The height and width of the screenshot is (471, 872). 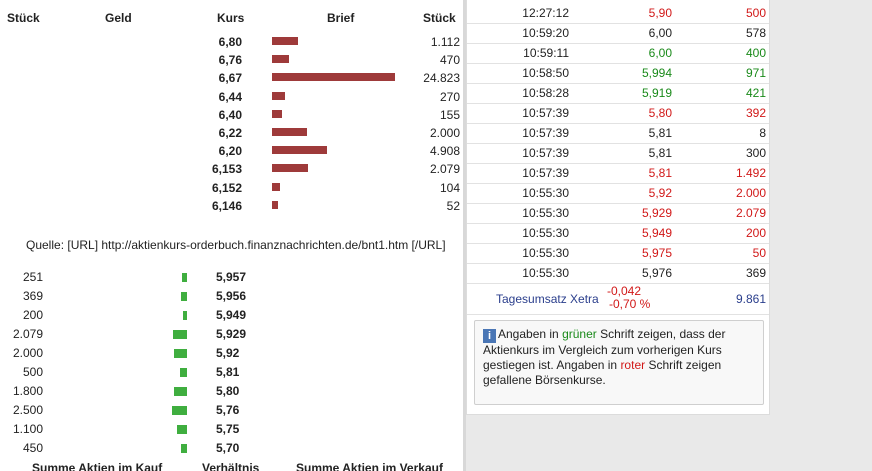 I want to click on turnover-row: Tagesumsatz Xetra -0,042 -0,70 % 9.861, so click(x=618, y=299).